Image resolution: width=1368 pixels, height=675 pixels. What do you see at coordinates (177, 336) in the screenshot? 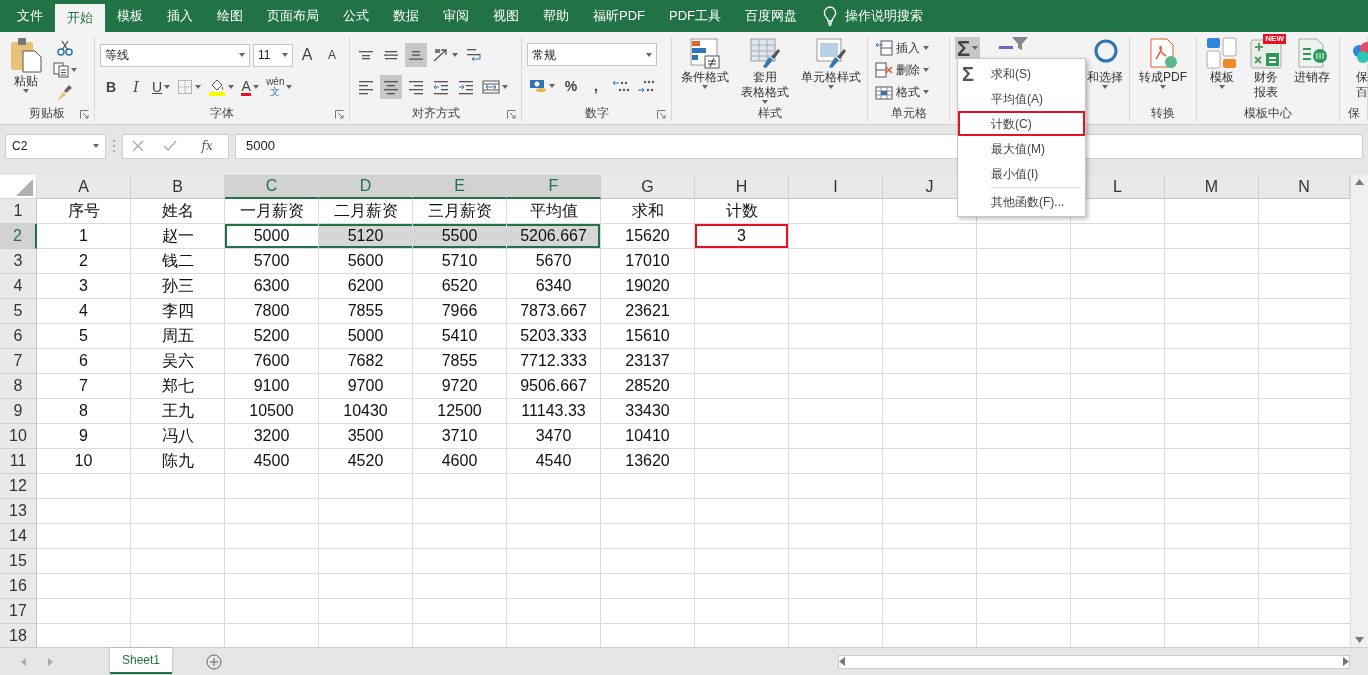
I see `table-cell-text: 周五` at bounding box center [177, 336].